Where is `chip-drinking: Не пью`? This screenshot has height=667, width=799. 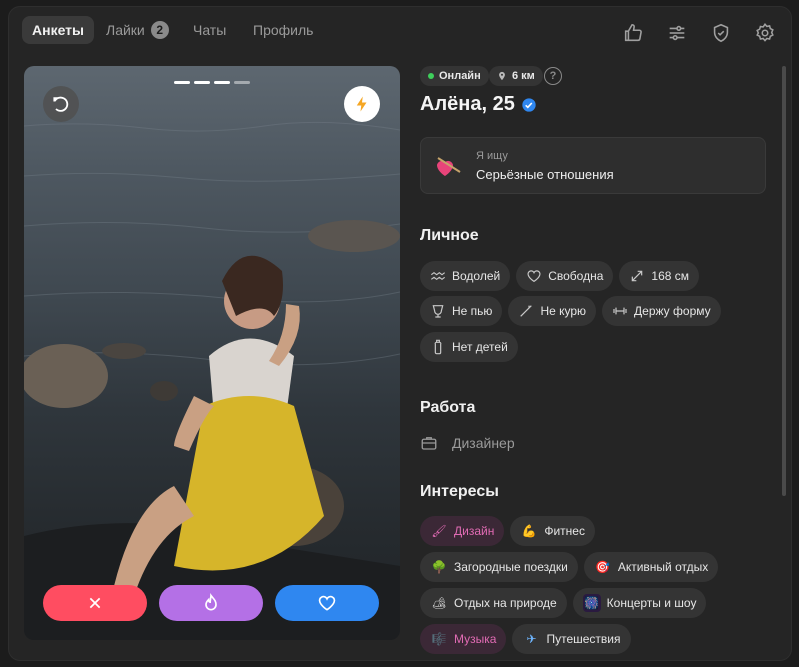 chip-drinking: Не пью is located at coordinates (461, 311).